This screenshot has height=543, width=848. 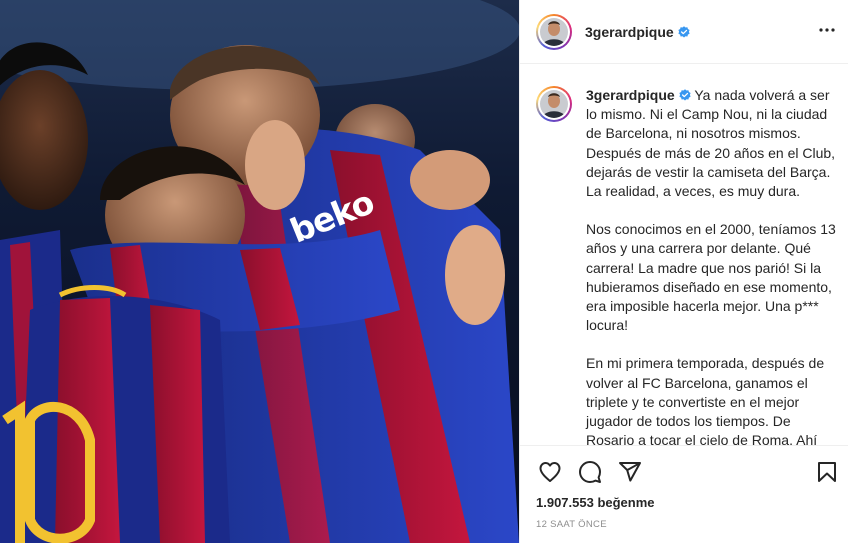 I want to click on avatar, so click(x=554, y=31).